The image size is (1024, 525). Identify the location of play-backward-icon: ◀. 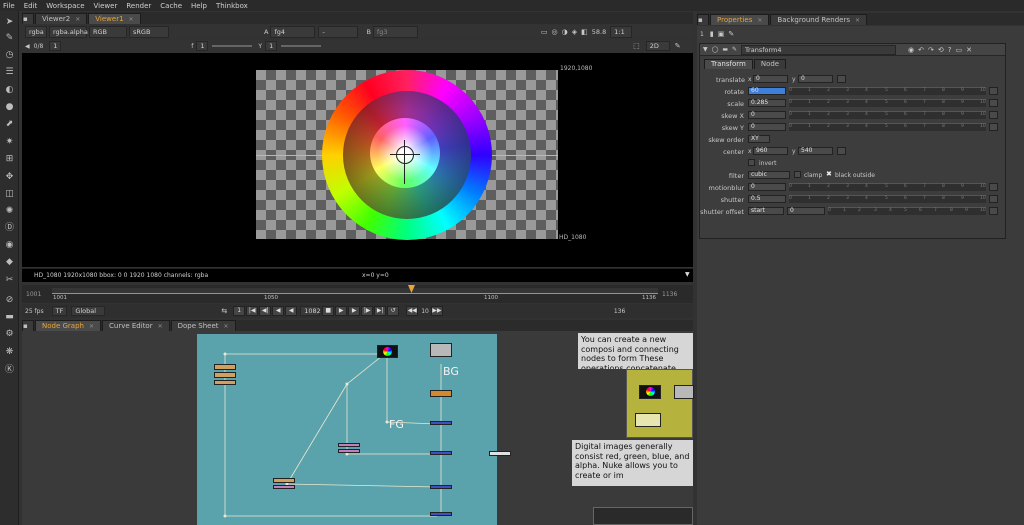
(291, 311).